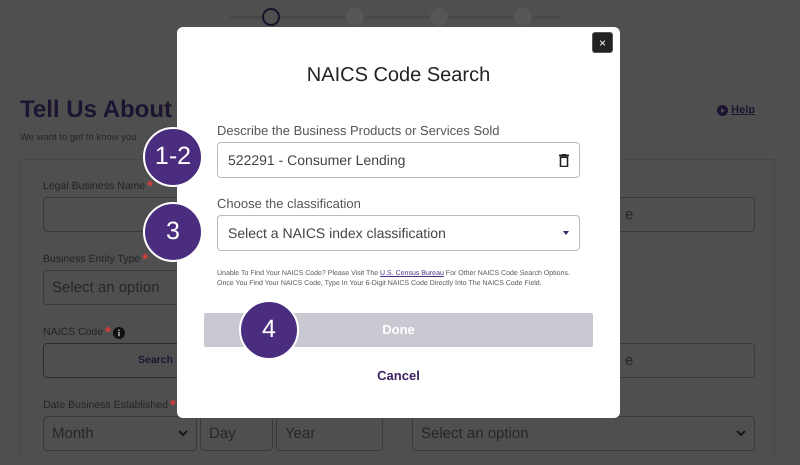 The width and height of the screenshot is (800, 465). Describe the element at coordinates (96, 110) in the screenshot. I see `page-title: Tell Us About` at that location.